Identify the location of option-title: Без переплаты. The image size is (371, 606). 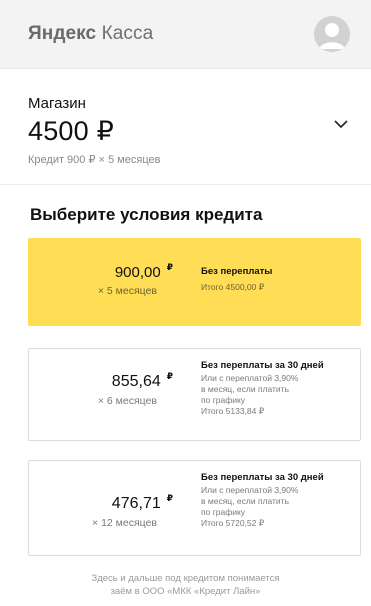
(237, 271).